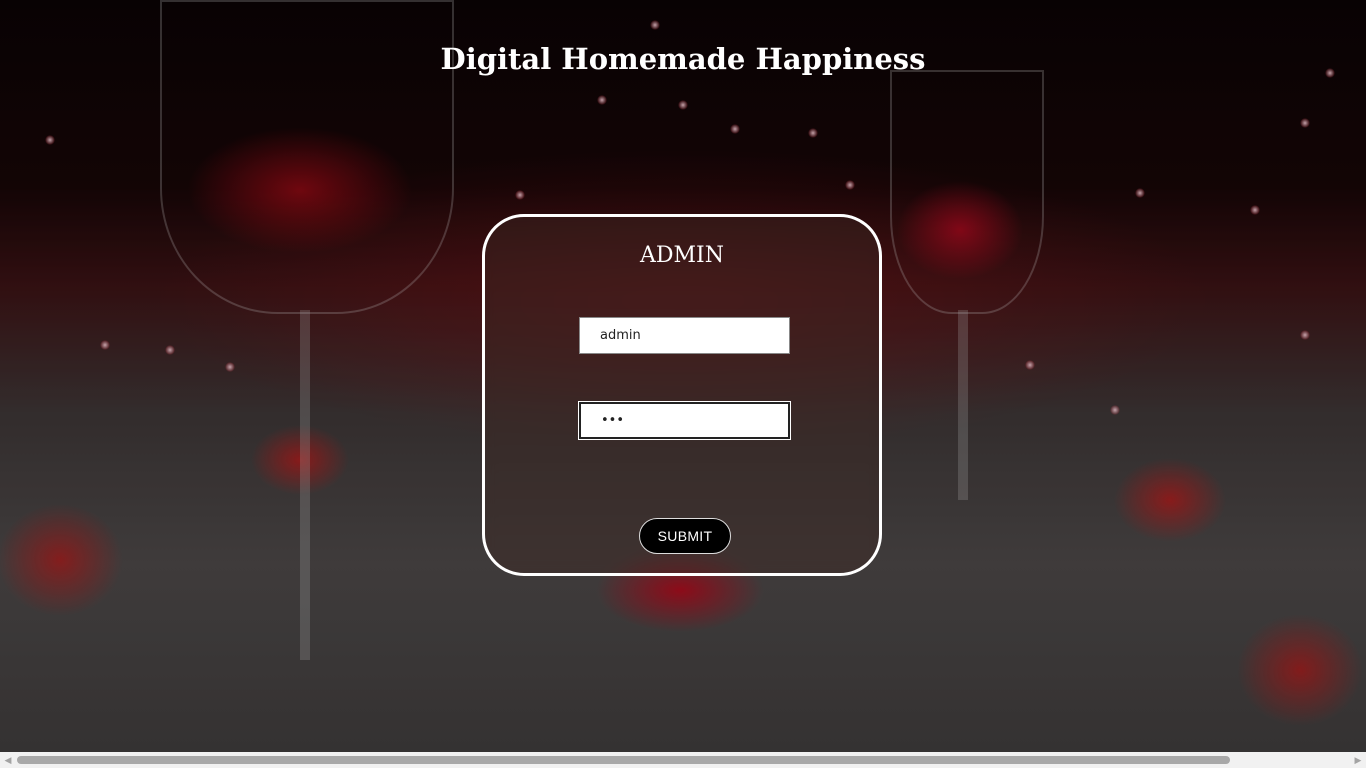 The width and height of the screenshot is (1366, 768). I want to click on chevron-right-icon: ▶, so click(1358, 760).